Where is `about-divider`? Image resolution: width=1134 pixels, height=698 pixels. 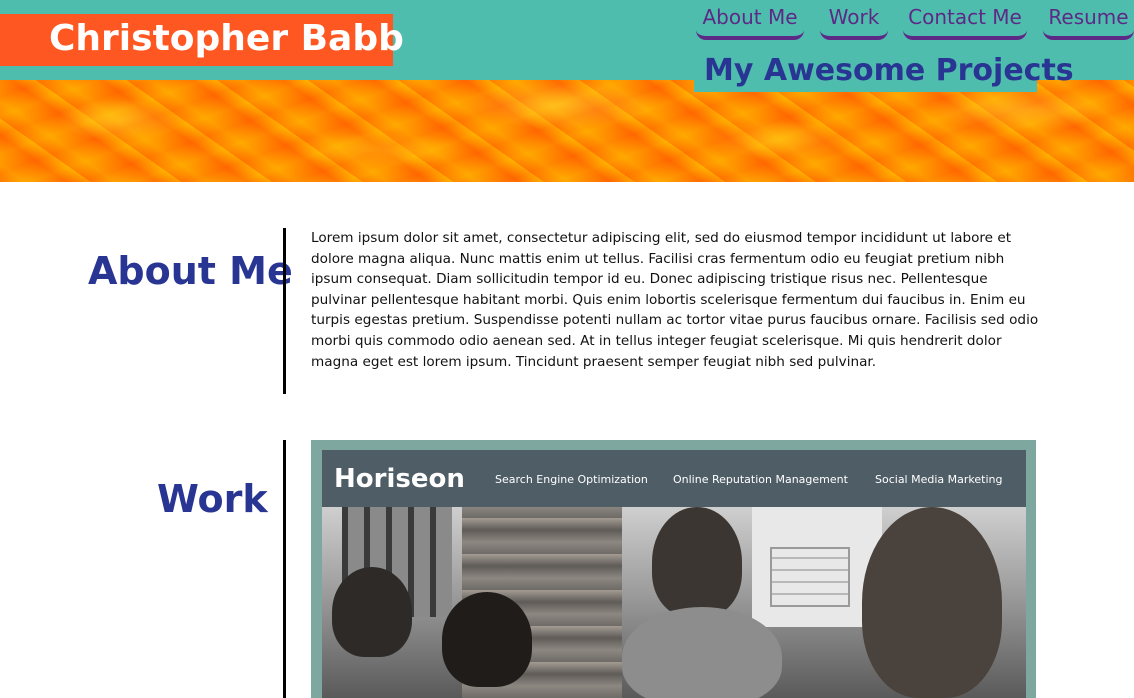 about-divider is located at coordinates (284, 311).